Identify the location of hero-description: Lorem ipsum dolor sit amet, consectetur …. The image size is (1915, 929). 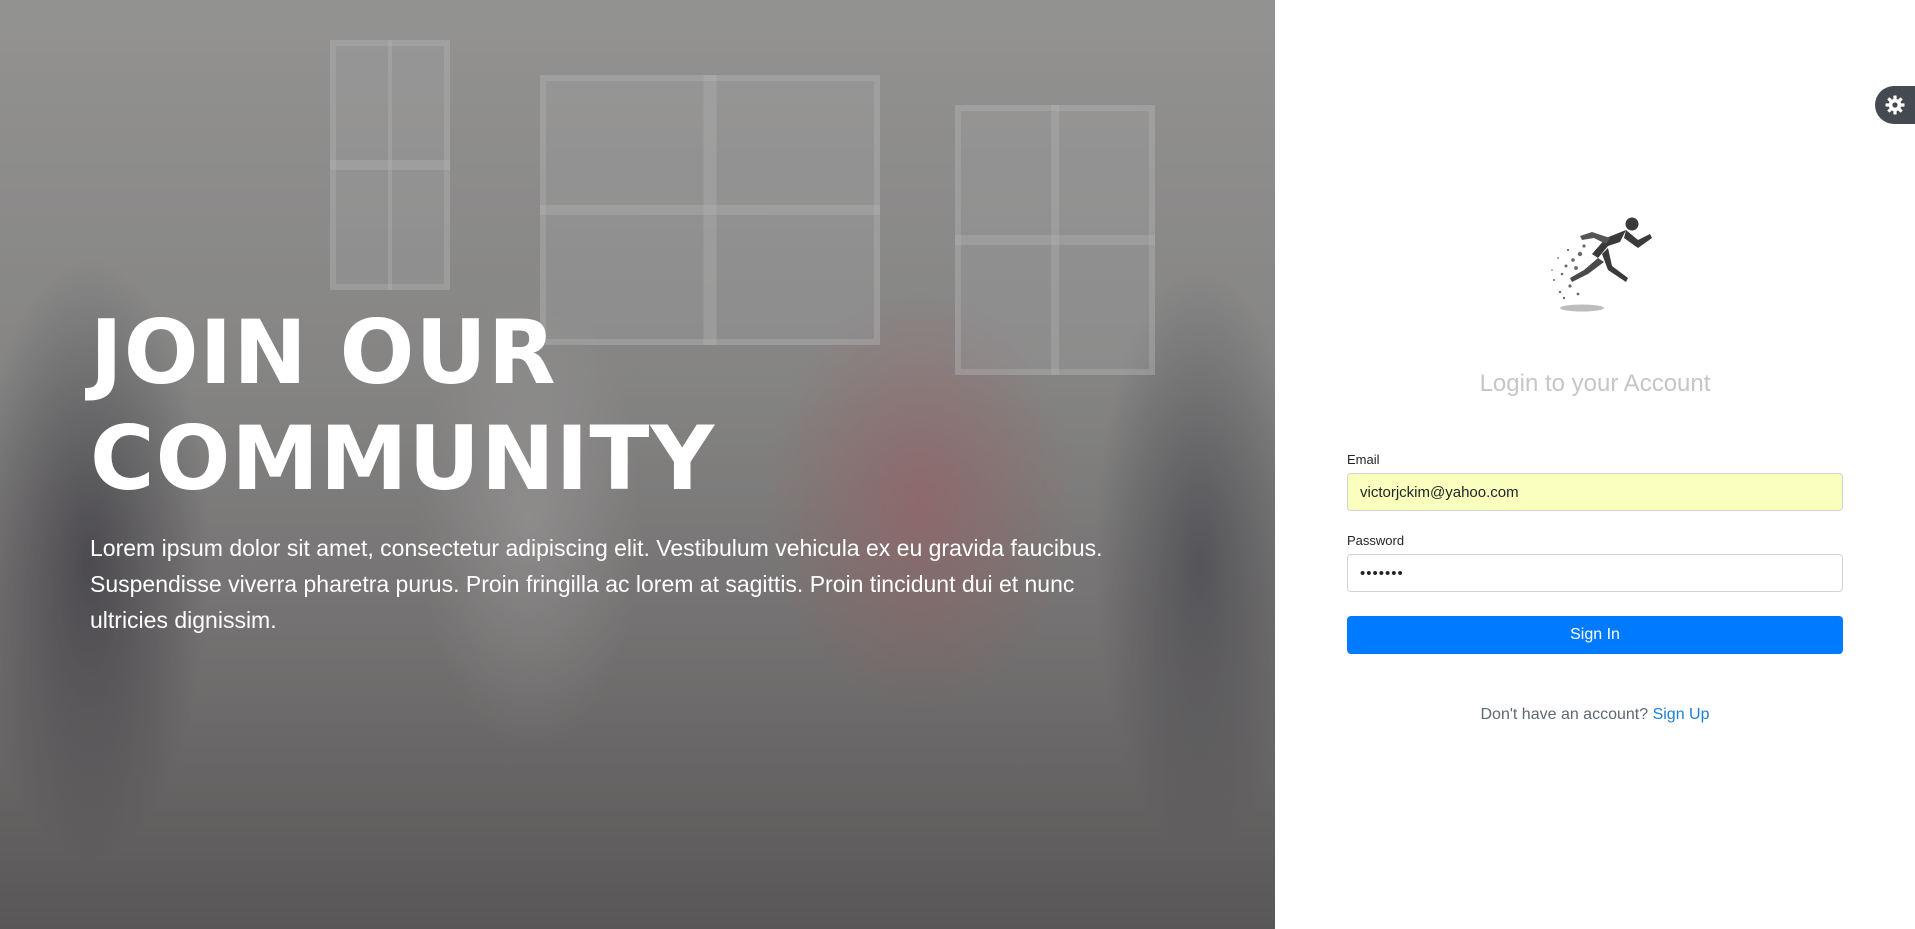
(596, 584).